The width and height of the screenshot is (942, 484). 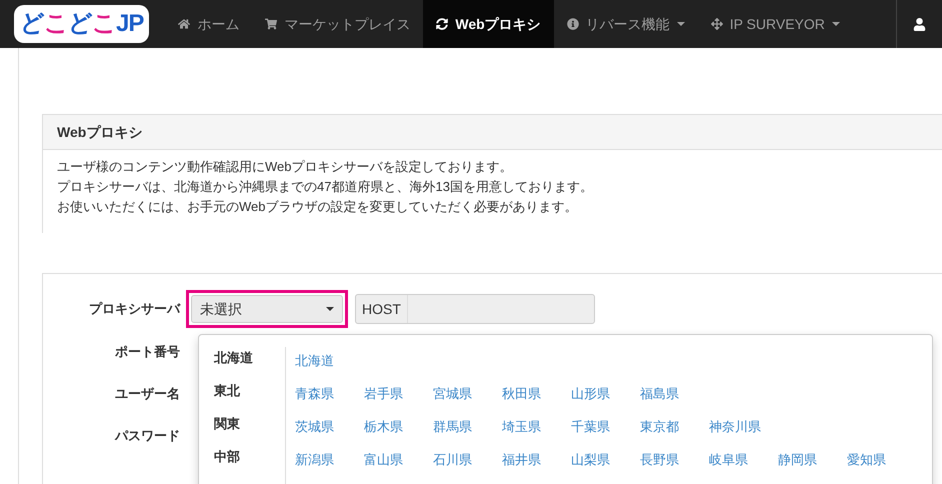 I want to click on prefecture-link: 愛知県, so click(x=881, y=459).